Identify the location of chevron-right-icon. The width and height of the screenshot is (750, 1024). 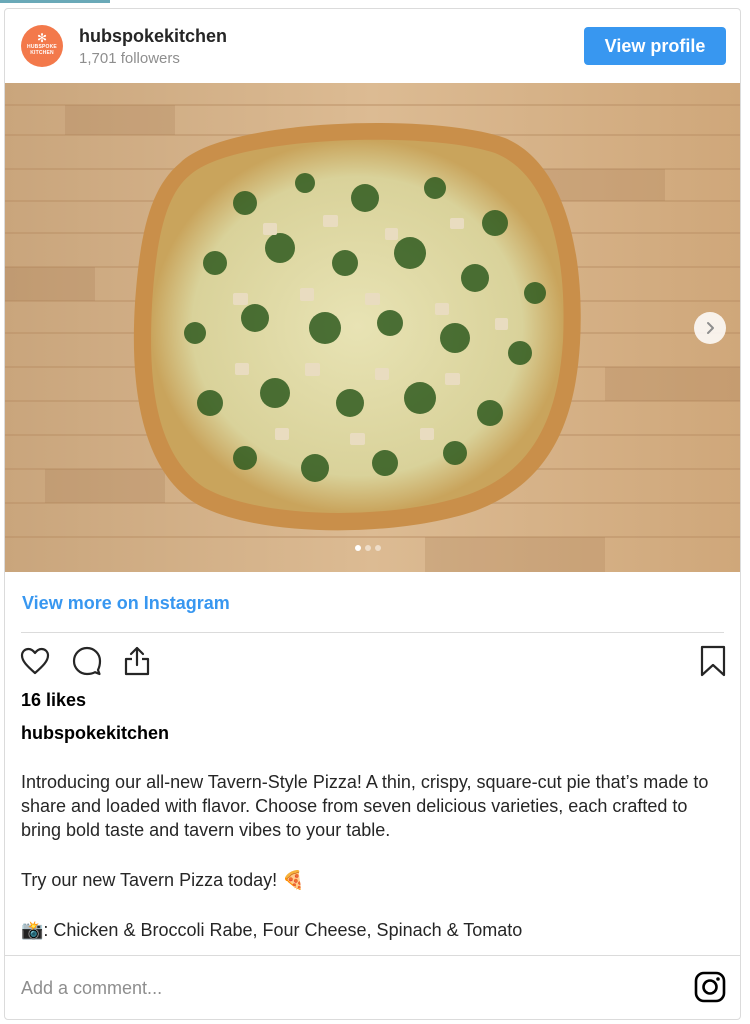
(710, 328).